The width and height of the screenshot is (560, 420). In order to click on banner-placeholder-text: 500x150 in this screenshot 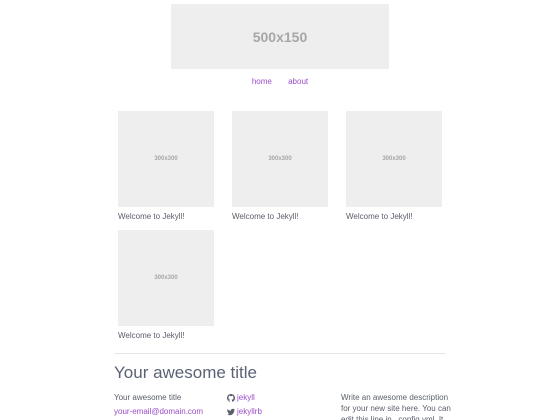, I will do `click(280, 36)`.